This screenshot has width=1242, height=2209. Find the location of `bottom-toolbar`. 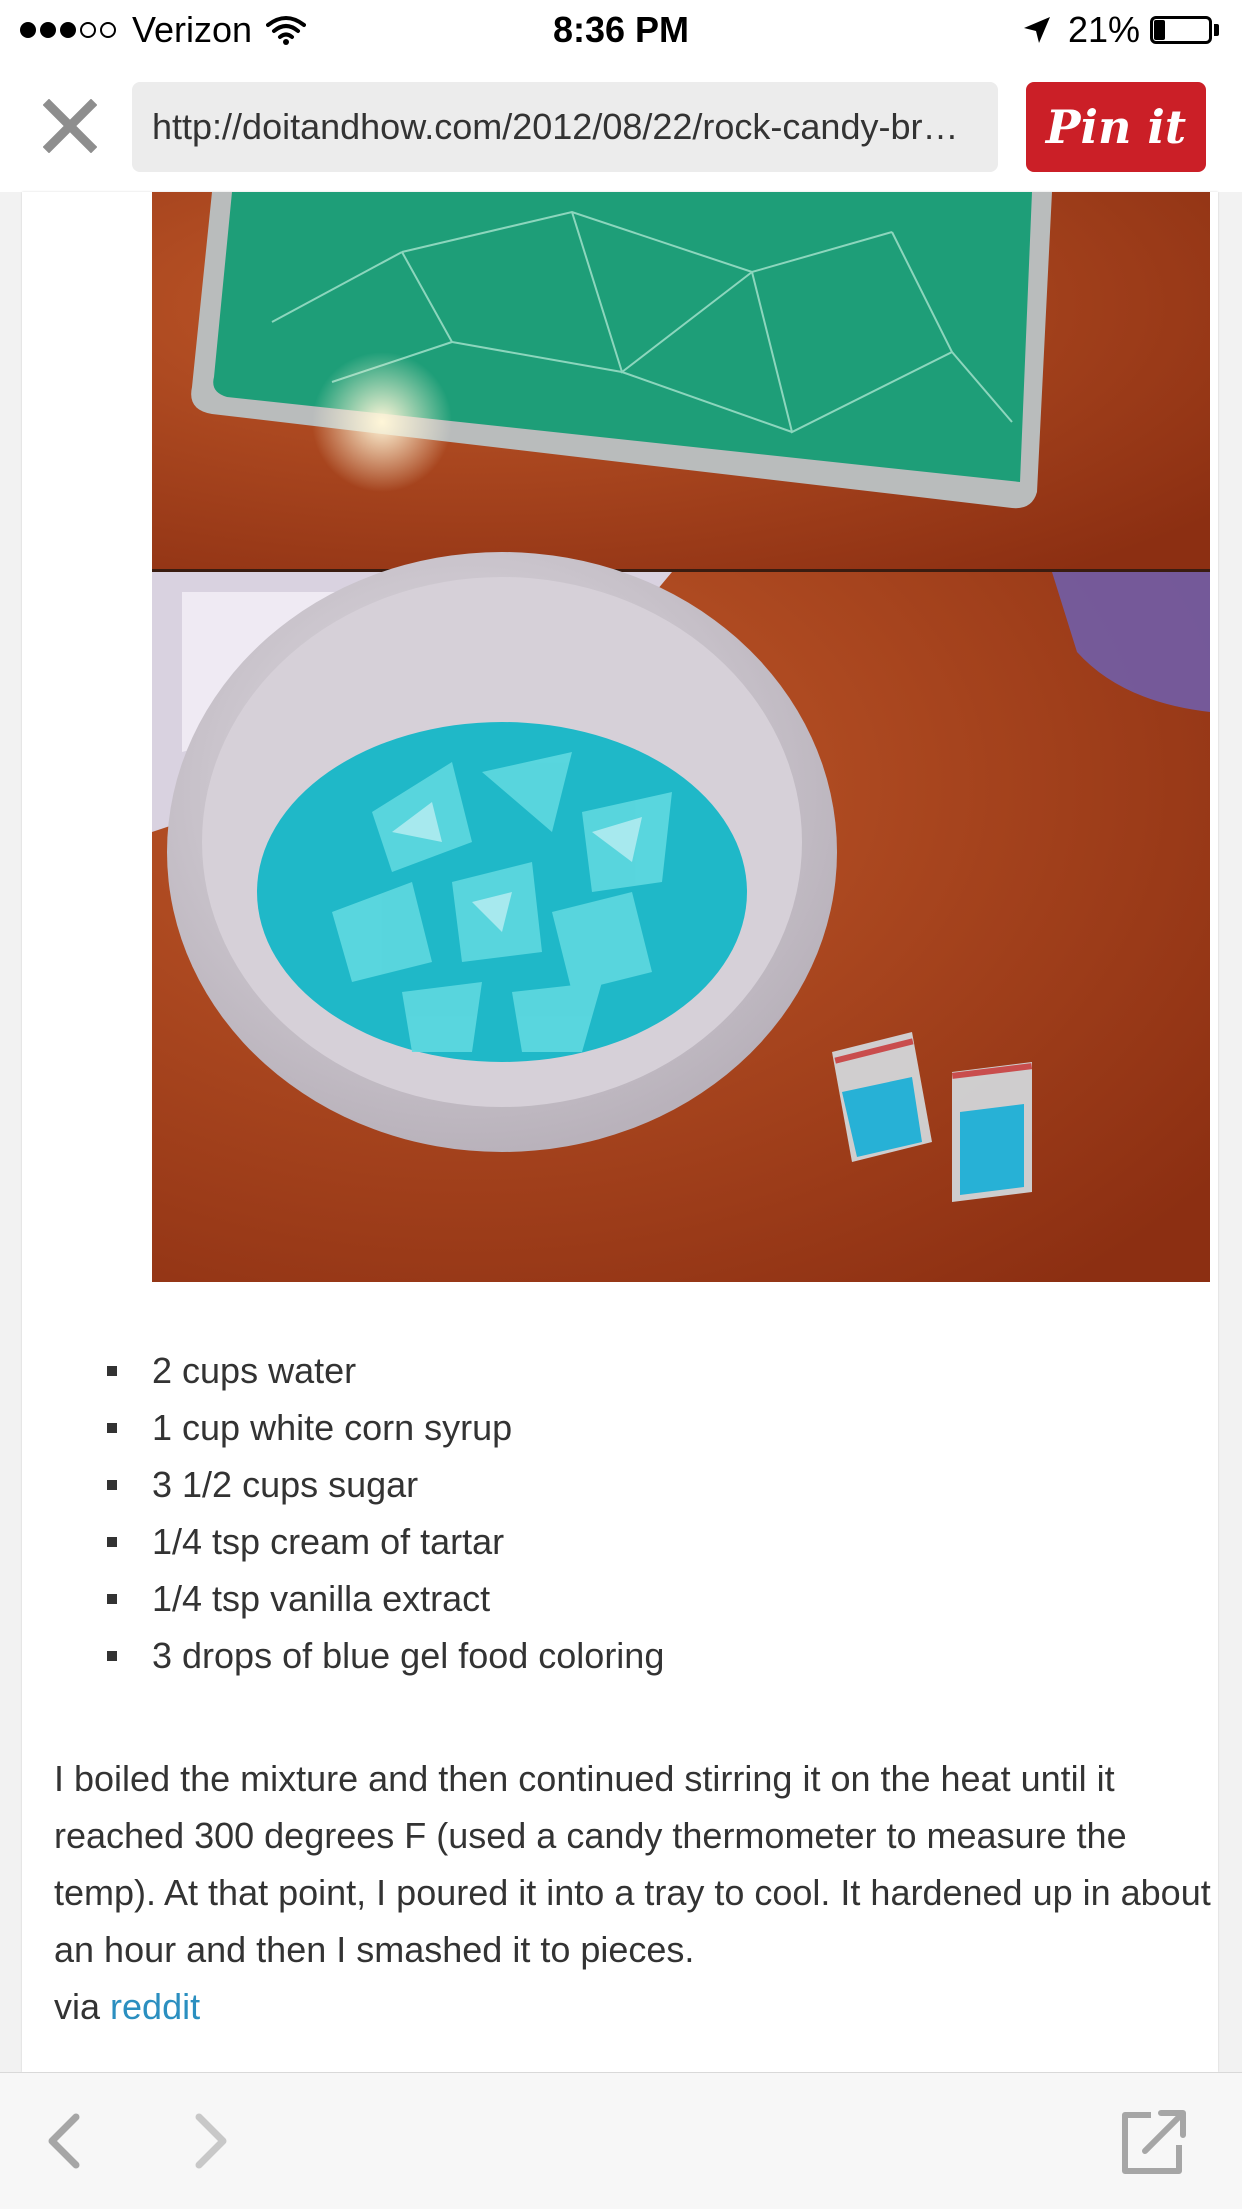

bottom-toolbar is located at coordinates (621, 2140).